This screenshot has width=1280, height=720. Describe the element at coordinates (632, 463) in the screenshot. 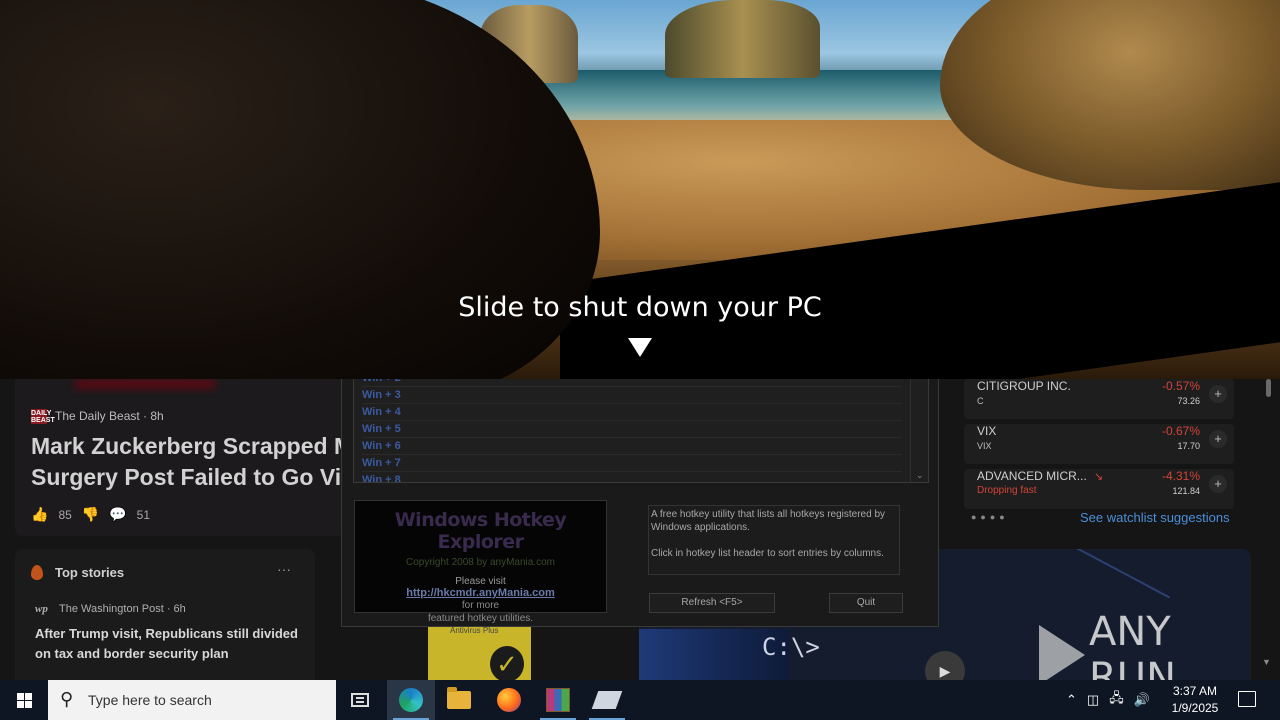

I see `hotkey-row: Win + 7` at that location.